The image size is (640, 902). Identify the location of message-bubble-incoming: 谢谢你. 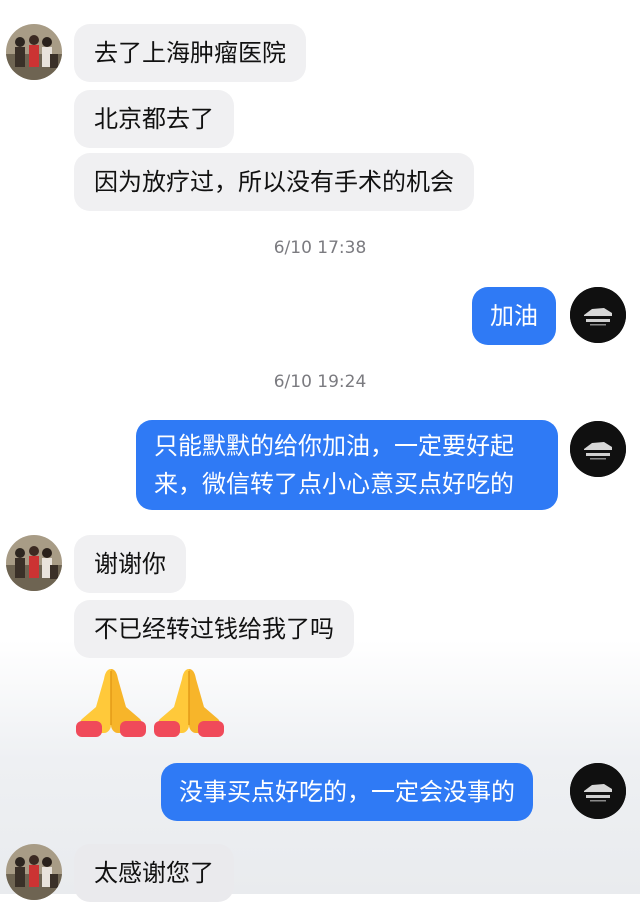
(130, 564).